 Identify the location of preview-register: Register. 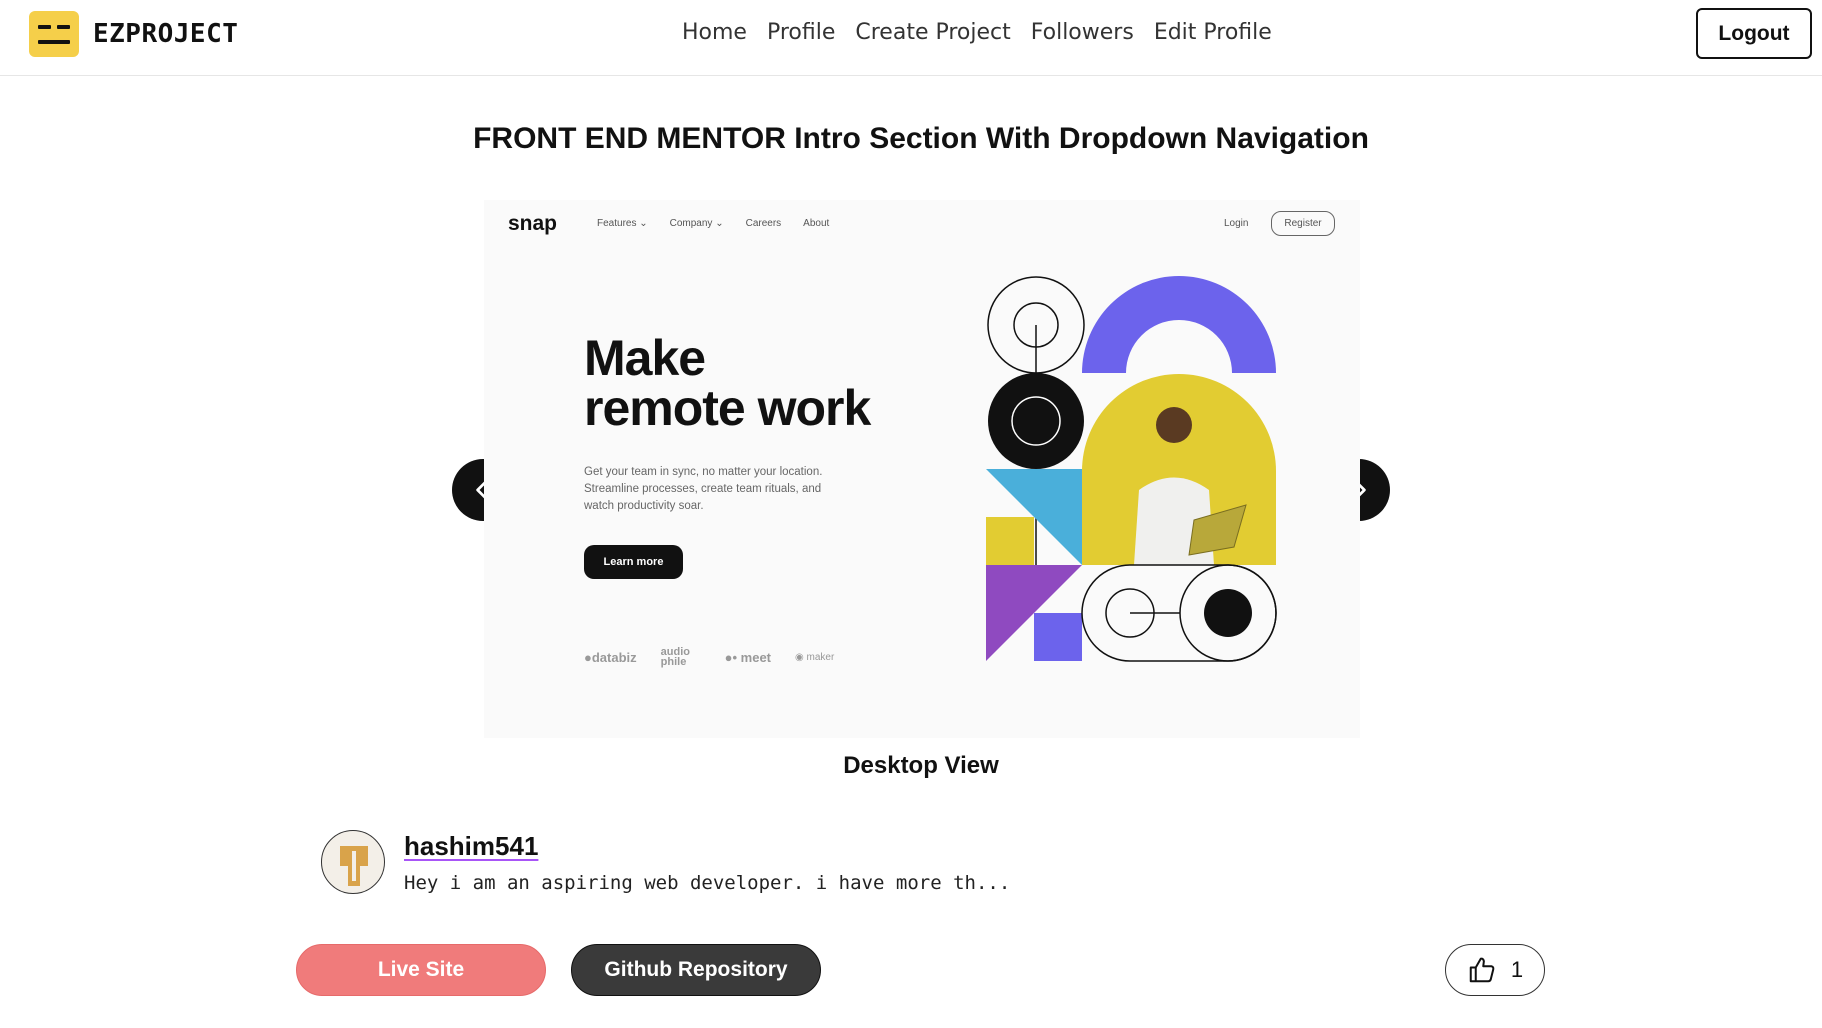
(1303, 223).